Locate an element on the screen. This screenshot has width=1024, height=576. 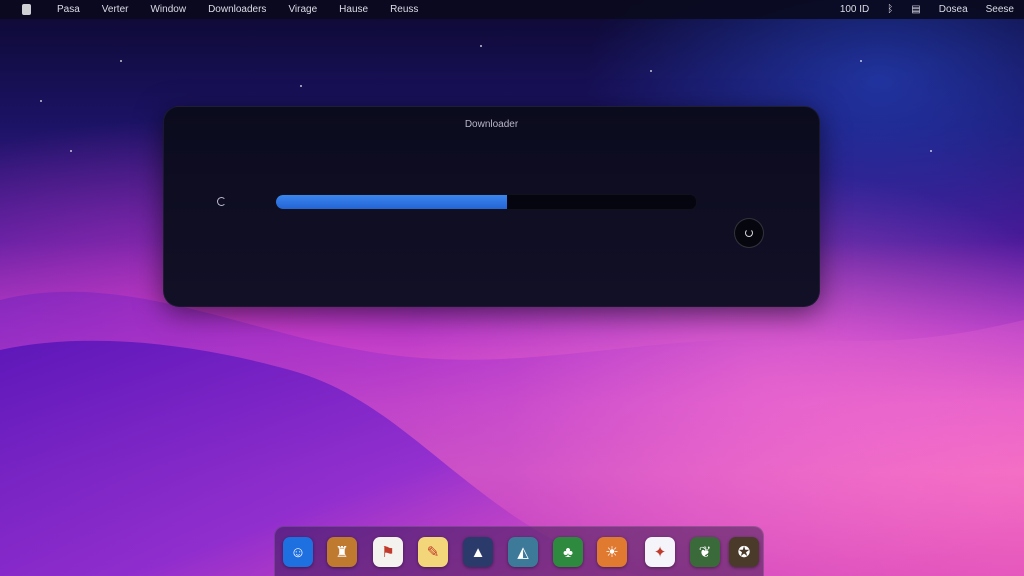
garden-icon: ♣ is located at coordinates (568, 552).